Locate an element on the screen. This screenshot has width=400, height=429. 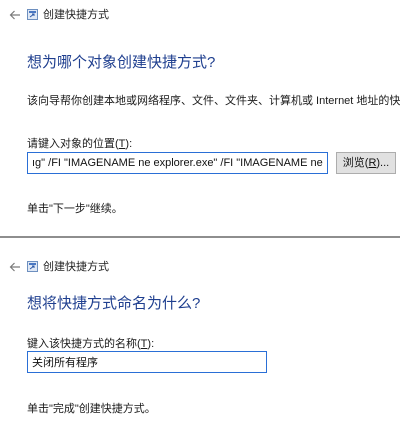
next-hint: 单击"下一步"继续。 is located at coordinates (75, 209).